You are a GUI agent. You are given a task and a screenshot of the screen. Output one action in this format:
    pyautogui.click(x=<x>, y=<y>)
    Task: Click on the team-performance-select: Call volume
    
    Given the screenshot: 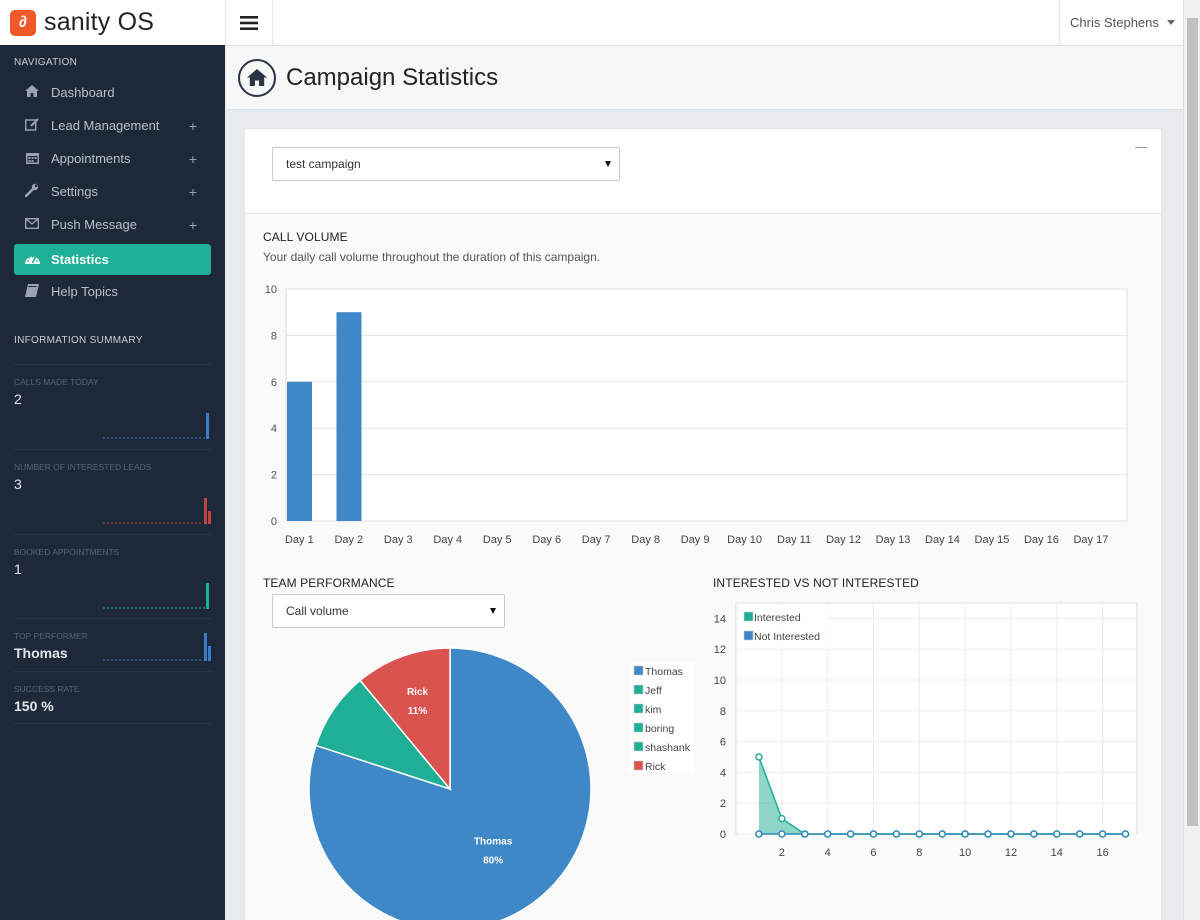 What is the action you would take?
    pyautogui.click(x=388, y=611)
    